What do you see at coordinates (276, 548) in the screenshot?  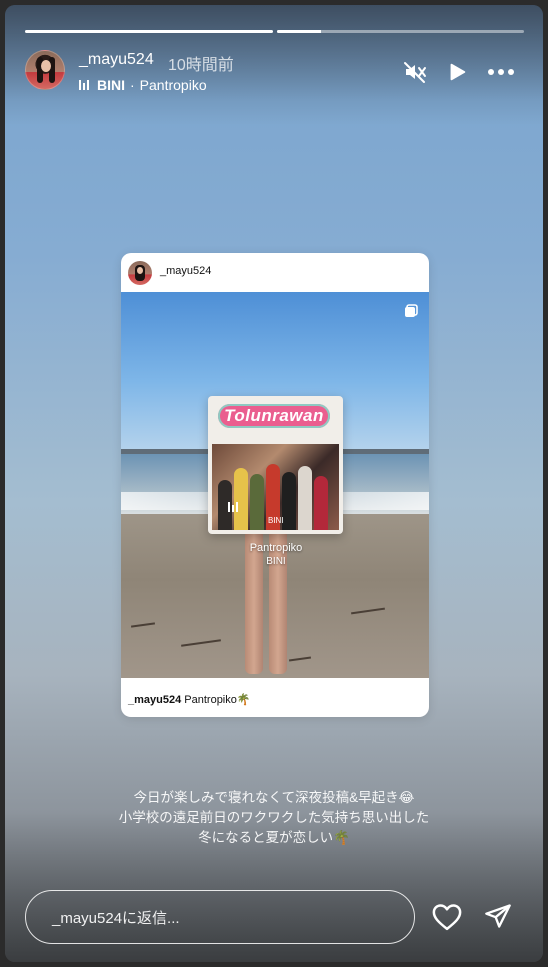 I see `song-title: Pantropiko` at bounding box center [276, 548].